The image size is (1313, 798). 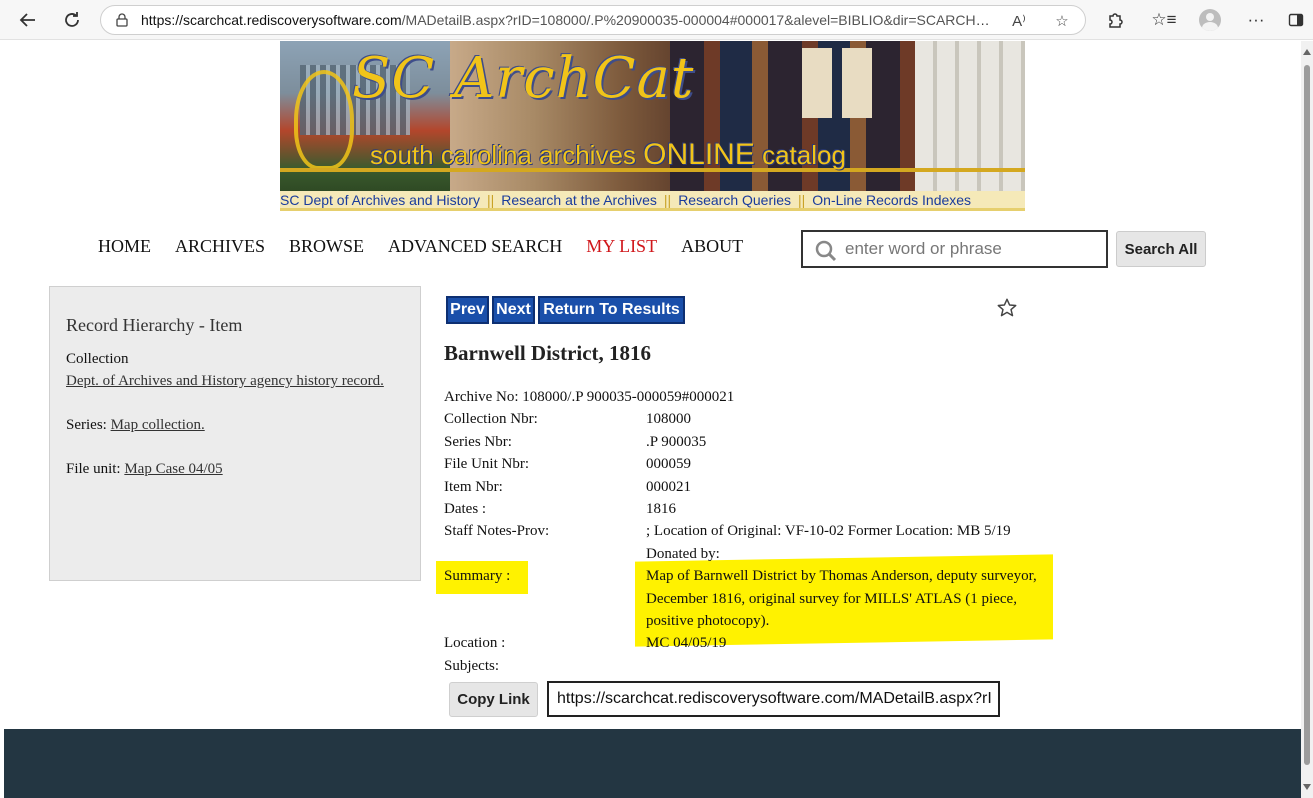 What do you see at coordinates (473, 486) in the screenshot?
I see `field-label: Item Nbr:` at bounding box center [473, 486].